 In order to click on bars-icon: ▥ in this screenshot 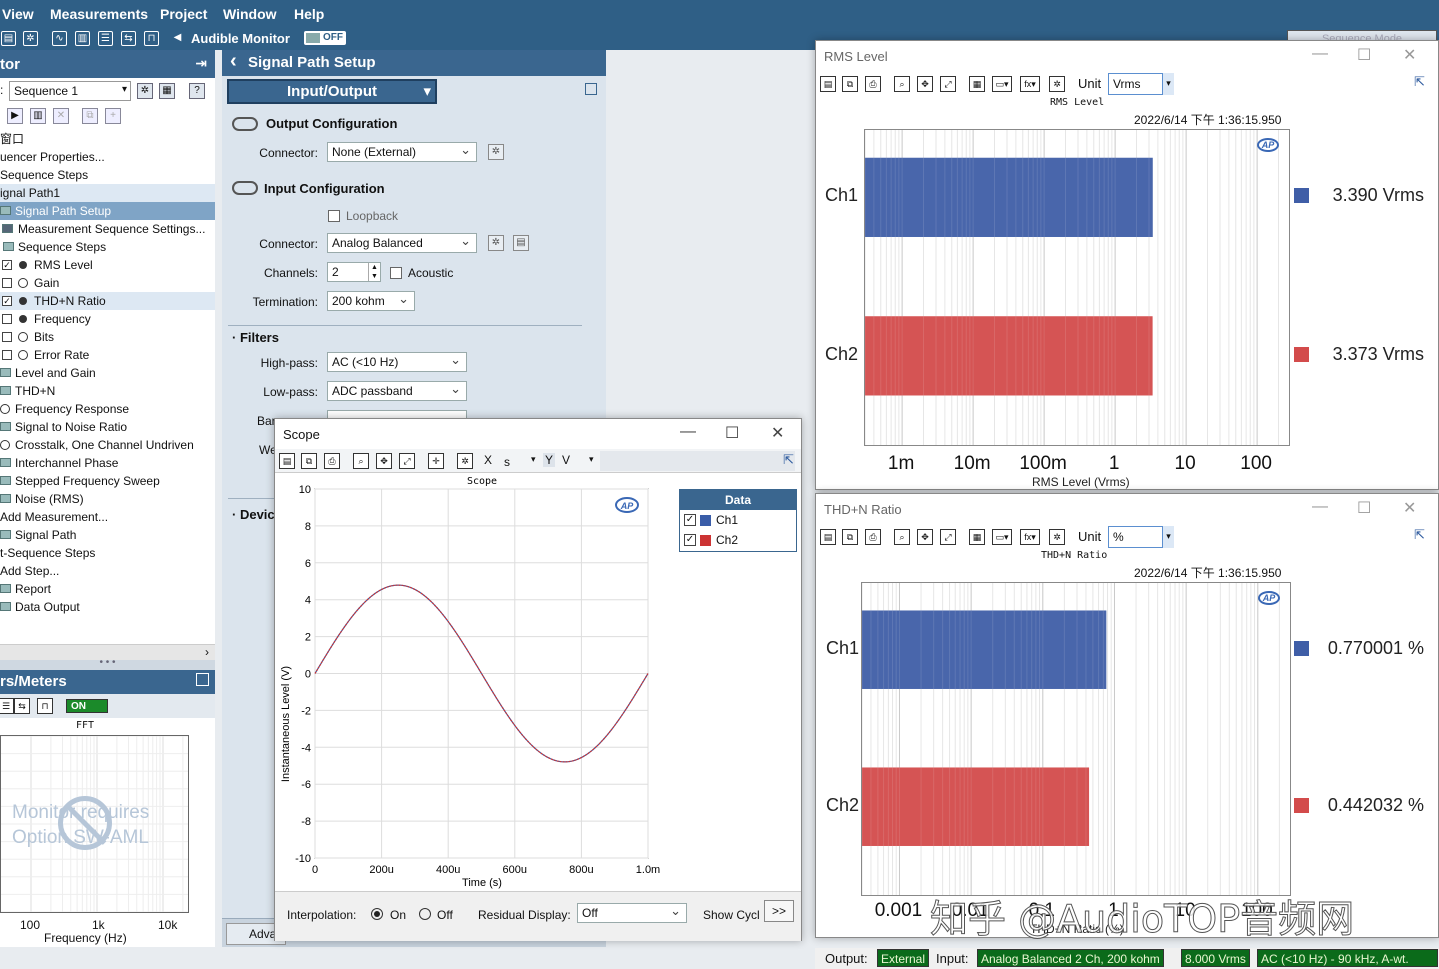, I will do `click(82, 38)`.